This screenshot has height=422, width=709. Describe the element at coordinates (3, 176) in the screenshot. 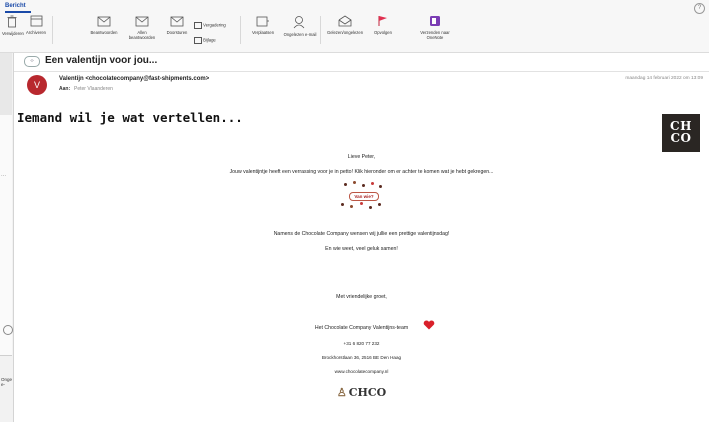

I see `more-icon: ···` at that location.